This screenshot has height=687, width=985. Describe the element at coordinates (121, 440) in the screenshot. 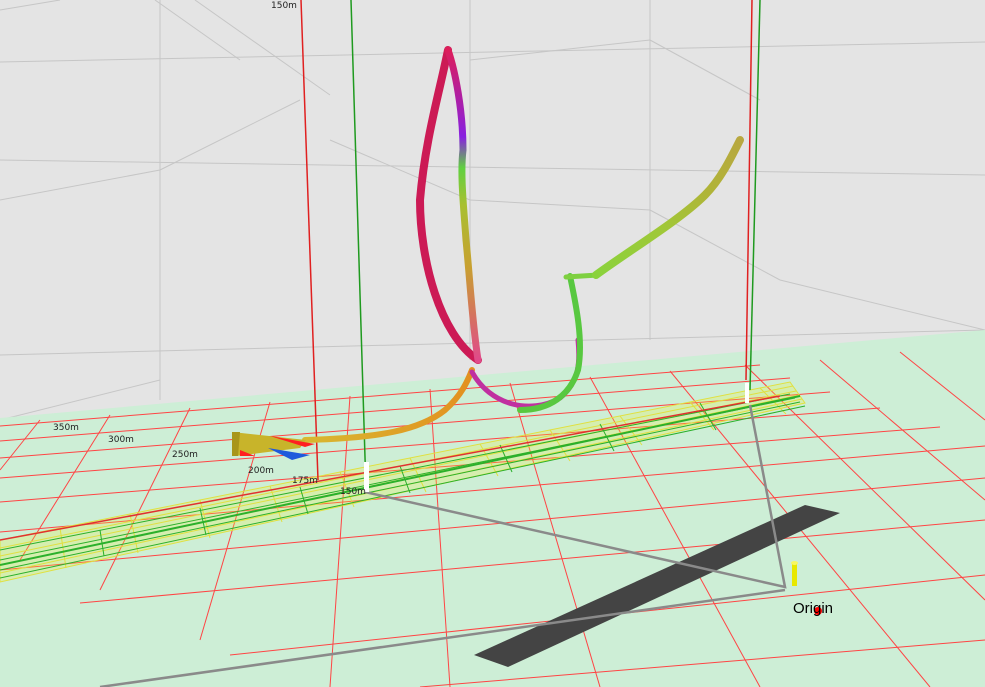

I see `distance-label-300: 300m` at that location.